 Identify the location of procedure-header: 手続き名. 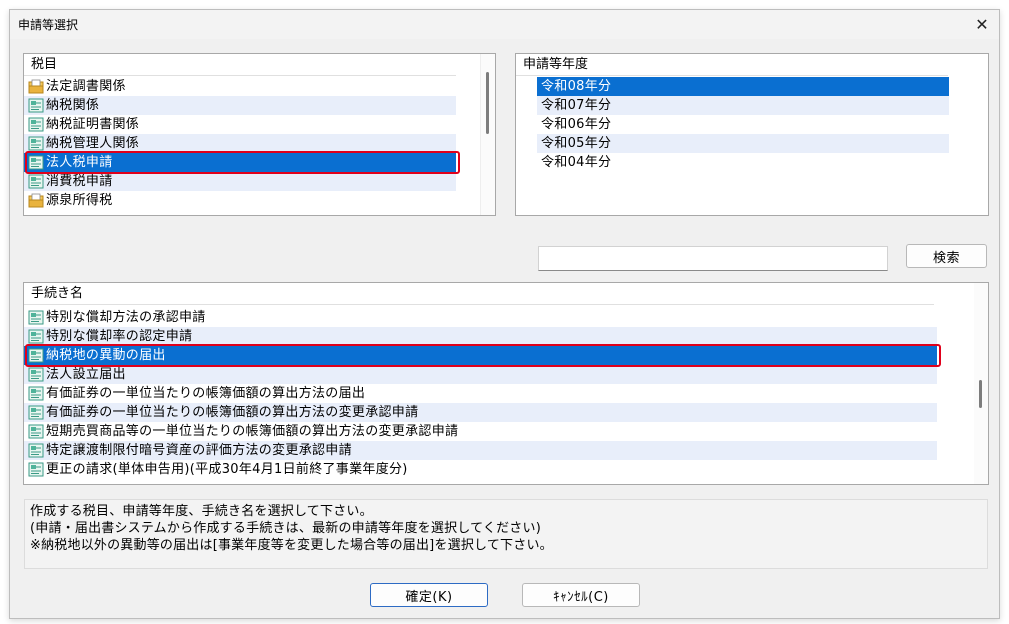
(479, 294).